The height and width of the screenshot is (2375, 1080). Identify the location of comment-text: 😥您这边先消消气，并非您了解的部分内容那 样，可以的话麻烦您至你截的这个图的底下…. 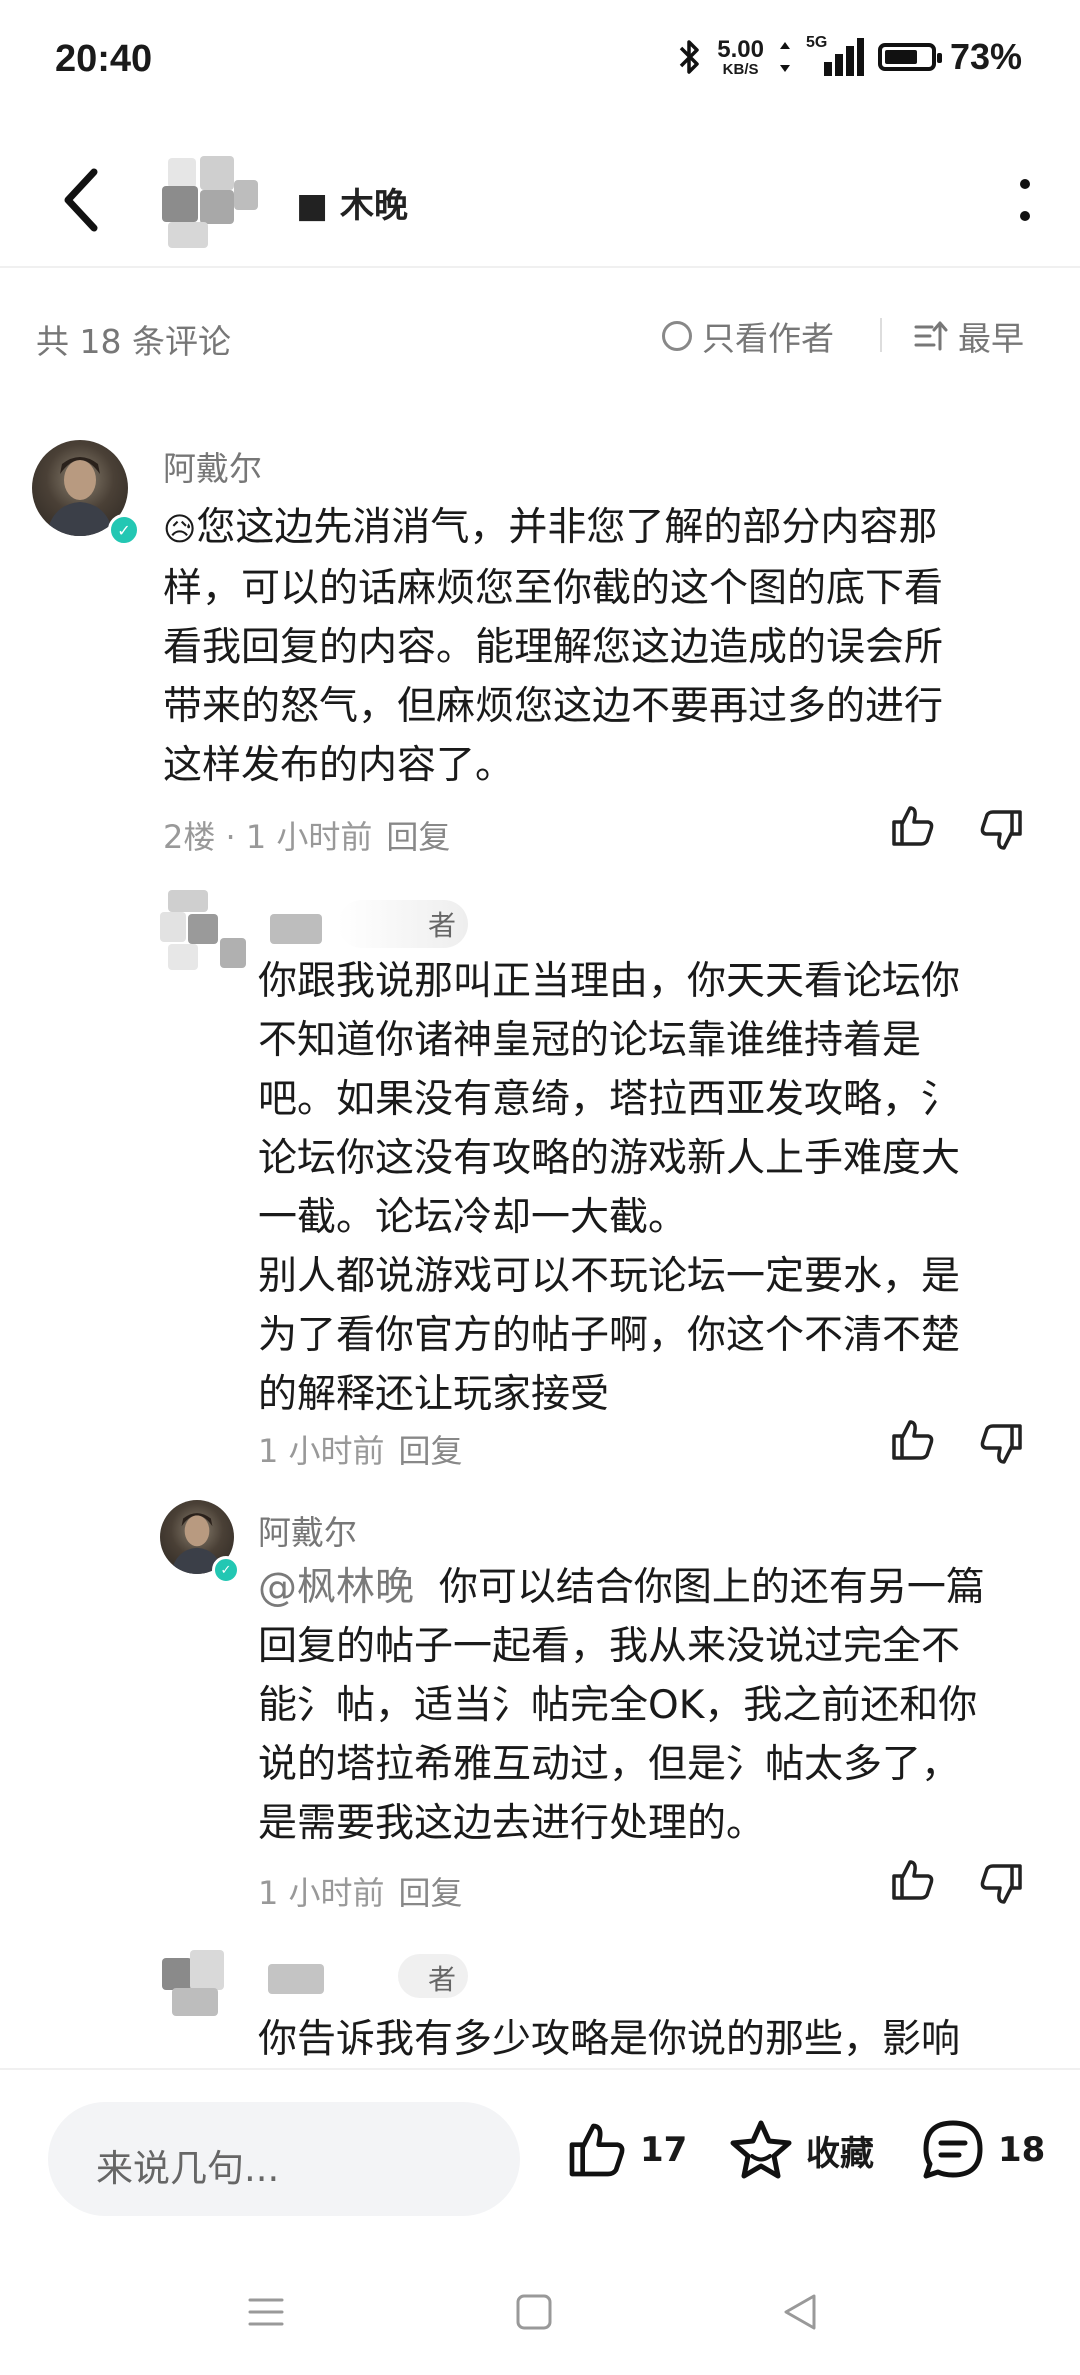
(553, 646).